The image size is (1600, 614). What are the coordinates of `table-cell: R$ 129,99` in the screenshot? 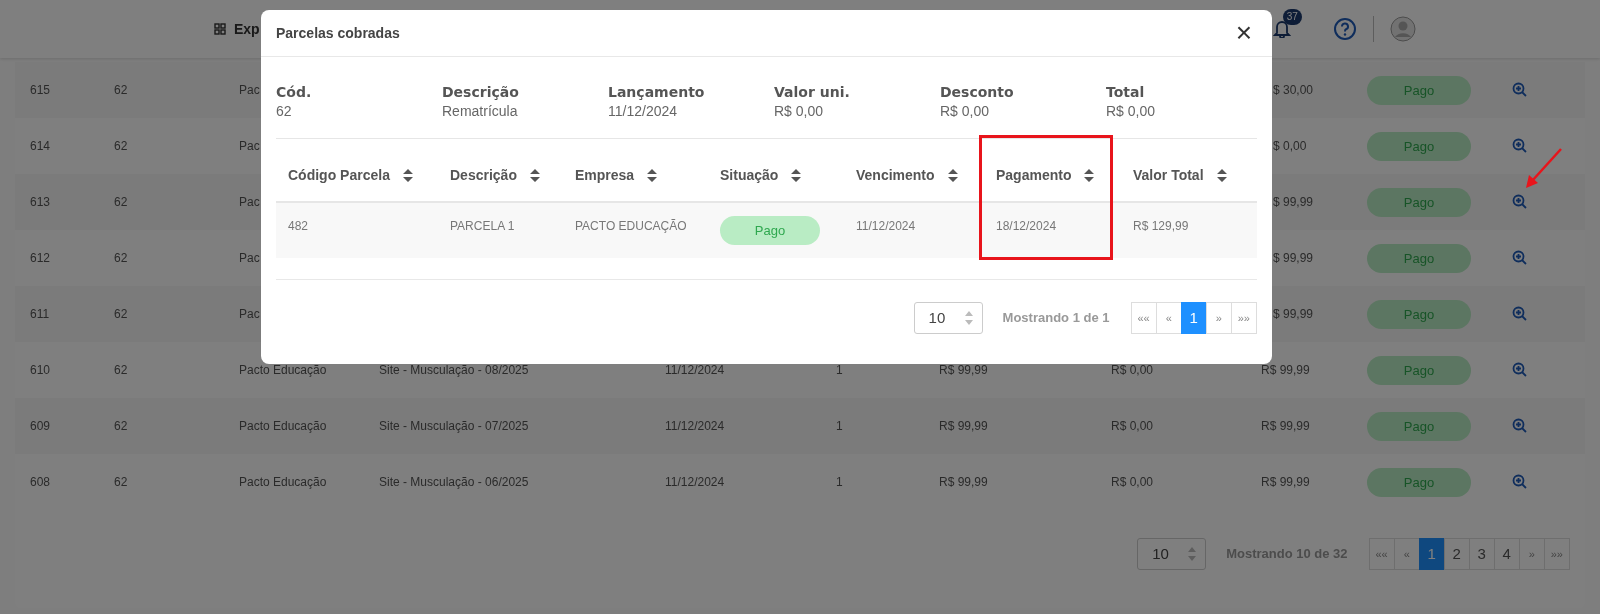 It's located at (1161, 226).